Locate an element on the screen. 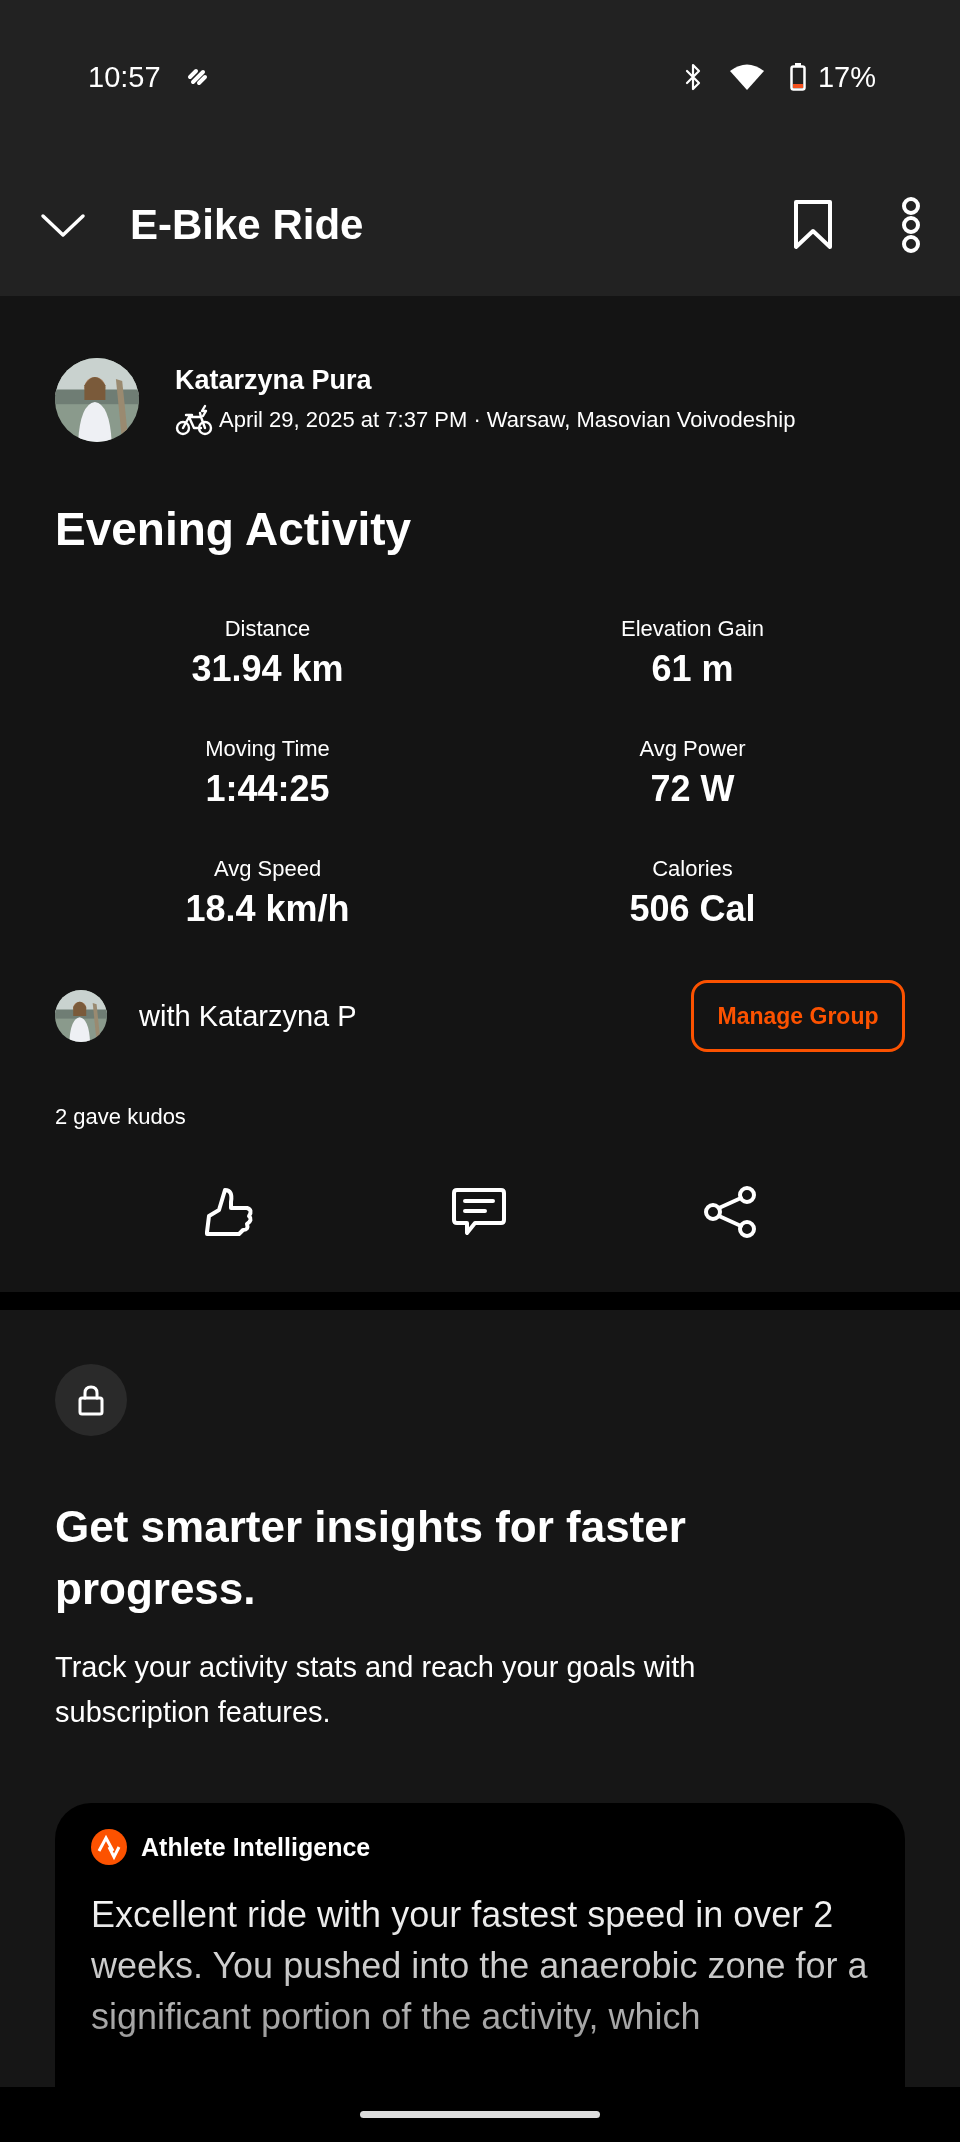  stat-label: Avg Power is located at coordinates (692, 749).